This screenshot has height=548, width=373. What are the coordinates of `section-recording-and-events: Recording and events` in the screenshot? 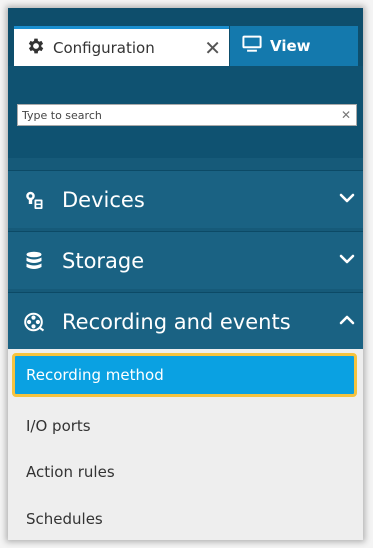 It's located at (185, 321).